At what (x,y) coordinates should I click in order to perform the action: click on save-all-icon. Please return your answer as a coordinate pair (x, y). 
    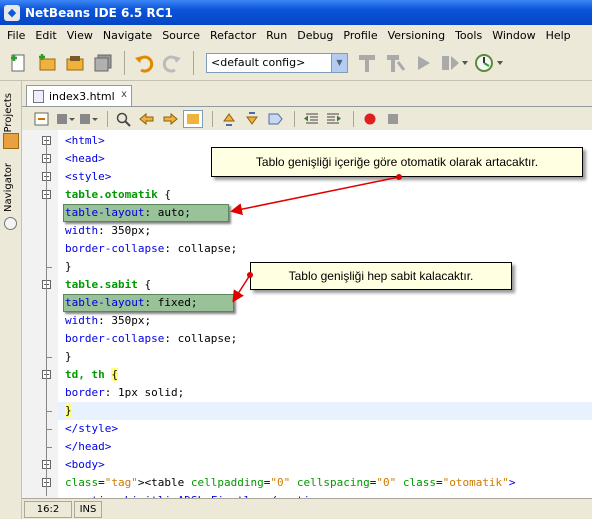
    Looking at the image, I should click on (103, 62).